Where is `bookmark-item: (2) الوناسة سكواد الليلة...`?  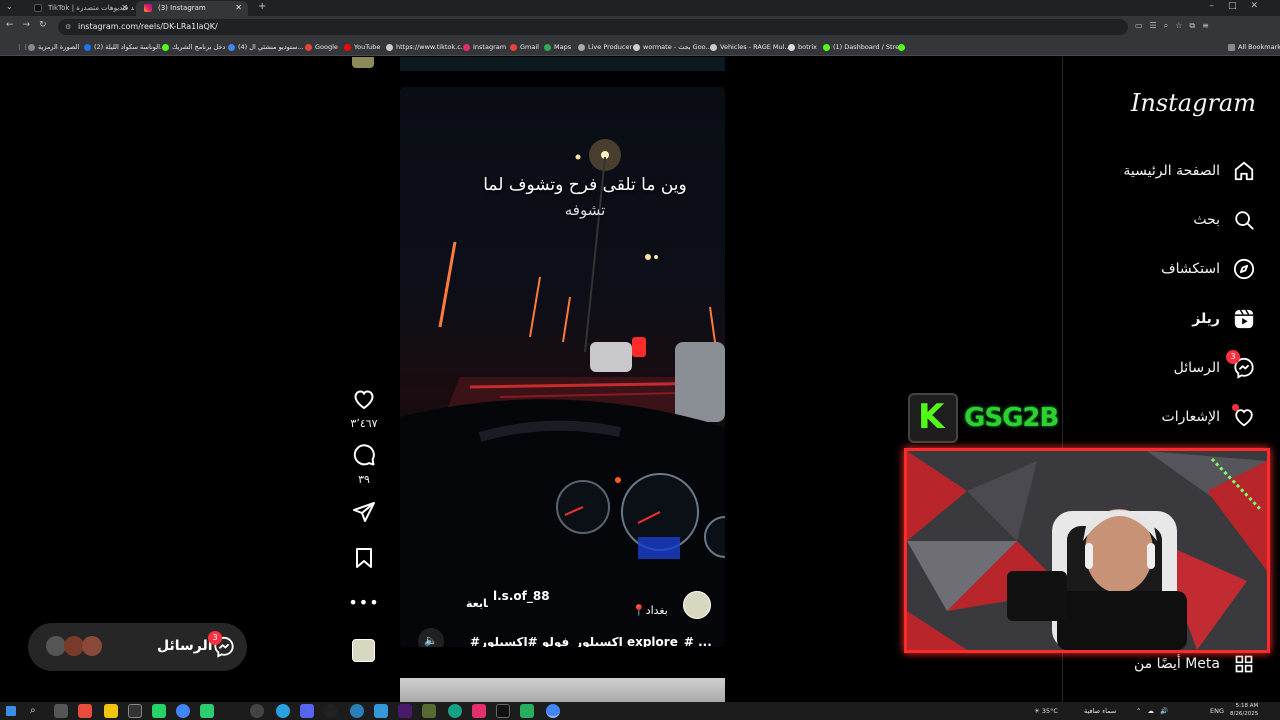 bookmark-item: (2) الوناسة سكواد الليلة... is located at coordinates (125, 47).